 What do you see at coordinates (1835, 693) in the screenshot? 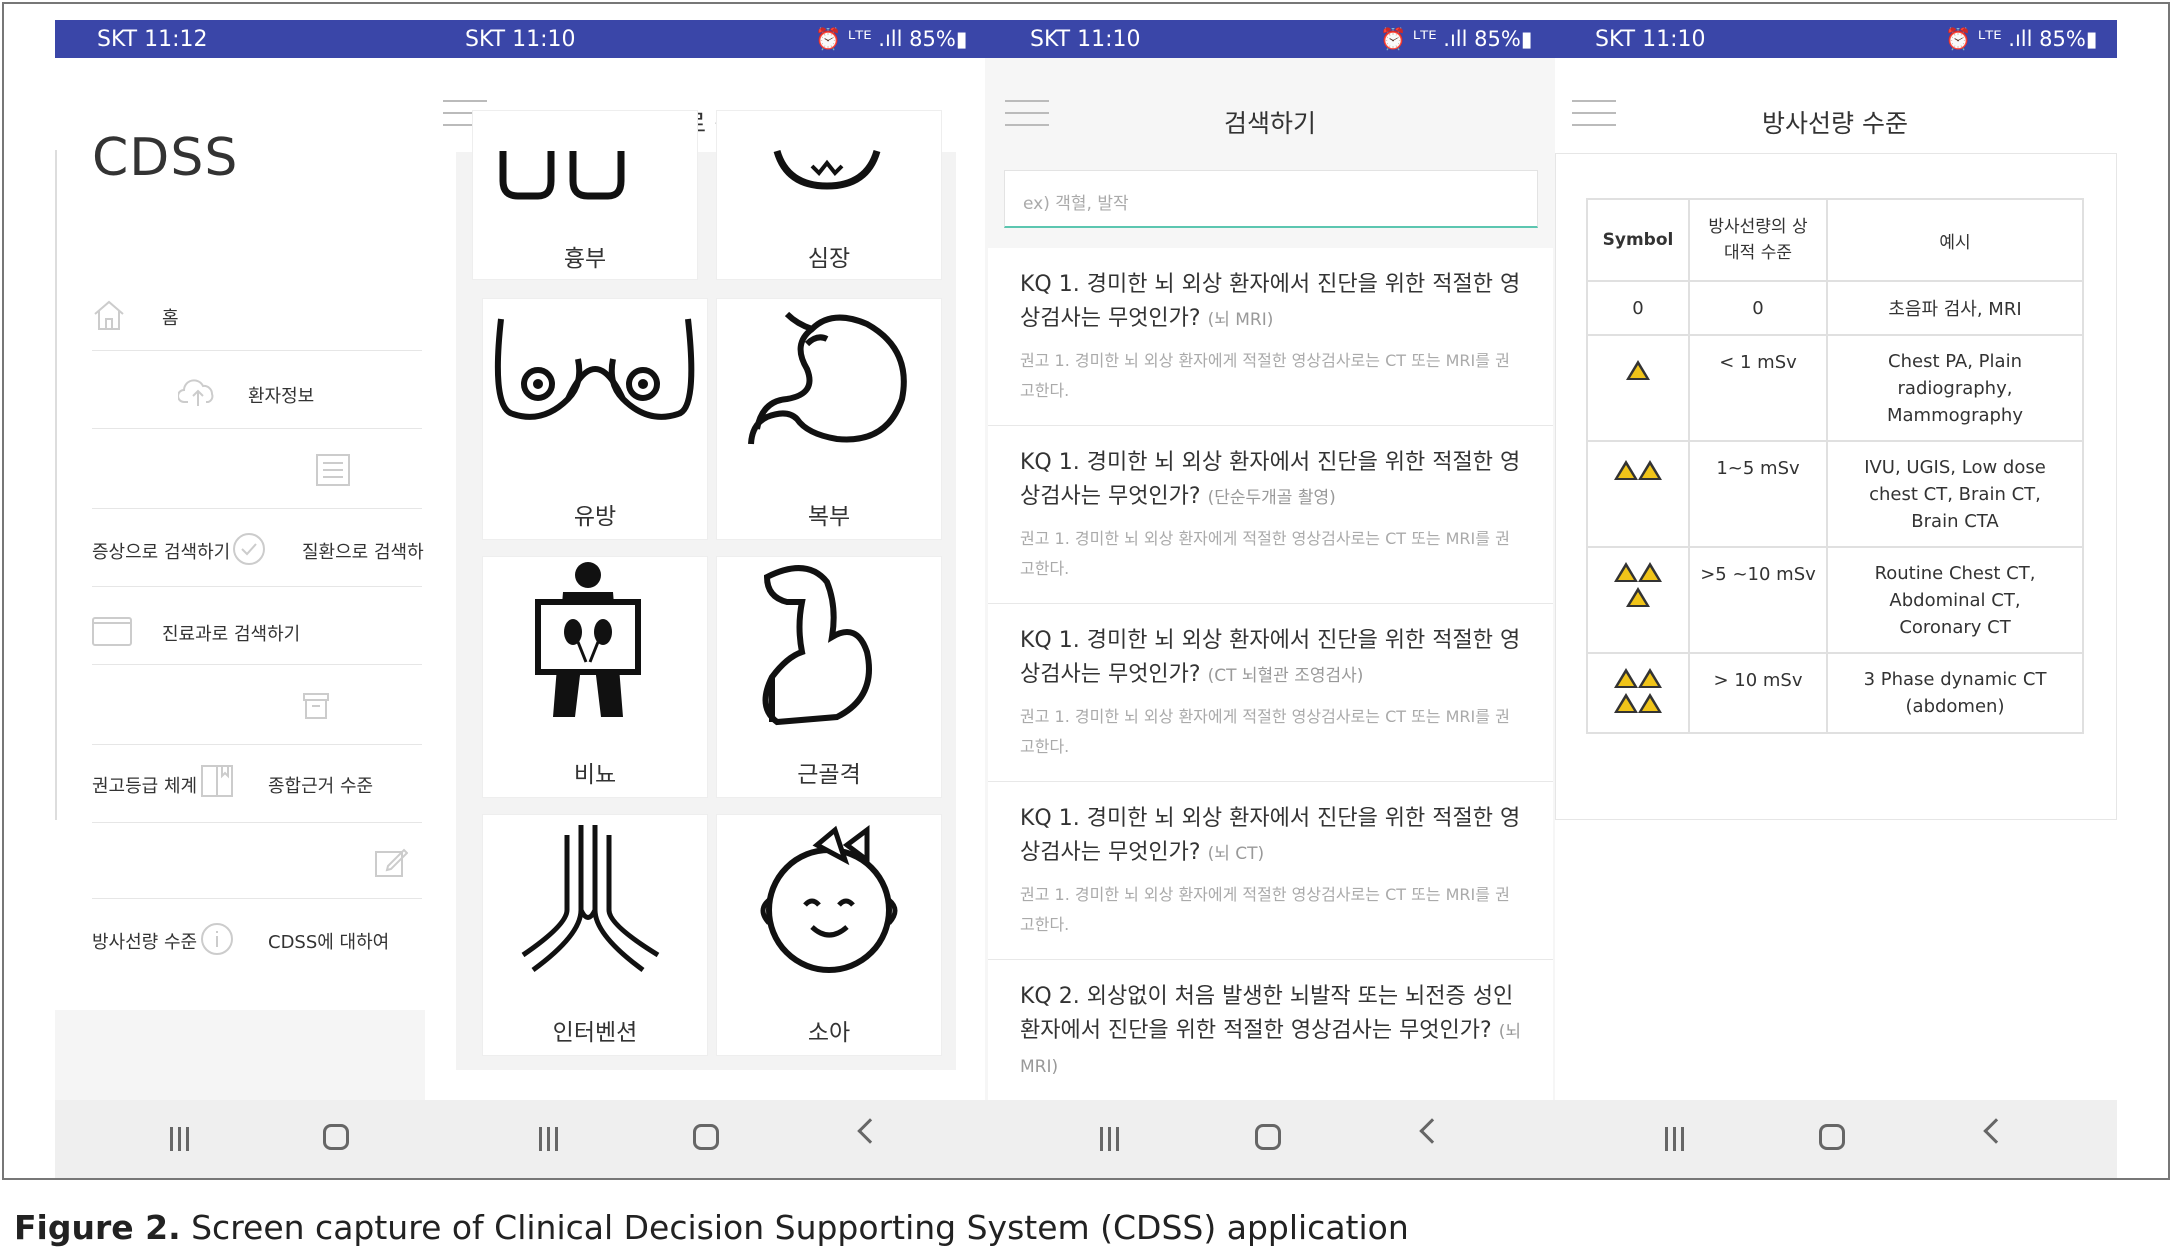
I see `table-row: > 10 mSv 3 Phase dynamic CT (abdomen)` at bounding box center [1835, 693].